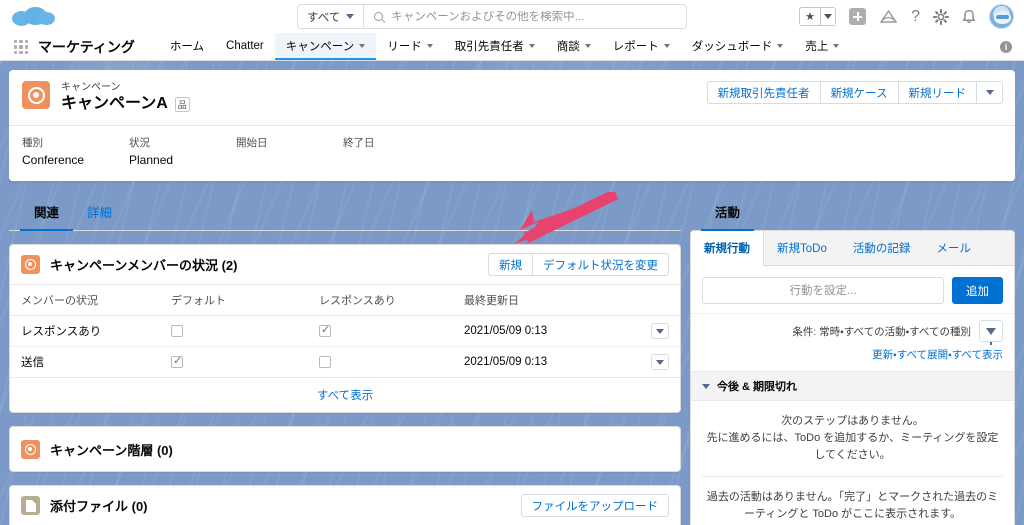 The width and height of the screenshot is (1024, 525). I want to click on upcoming-overdue-section-header: 今後 & 期限切れ, so click(852, 386).